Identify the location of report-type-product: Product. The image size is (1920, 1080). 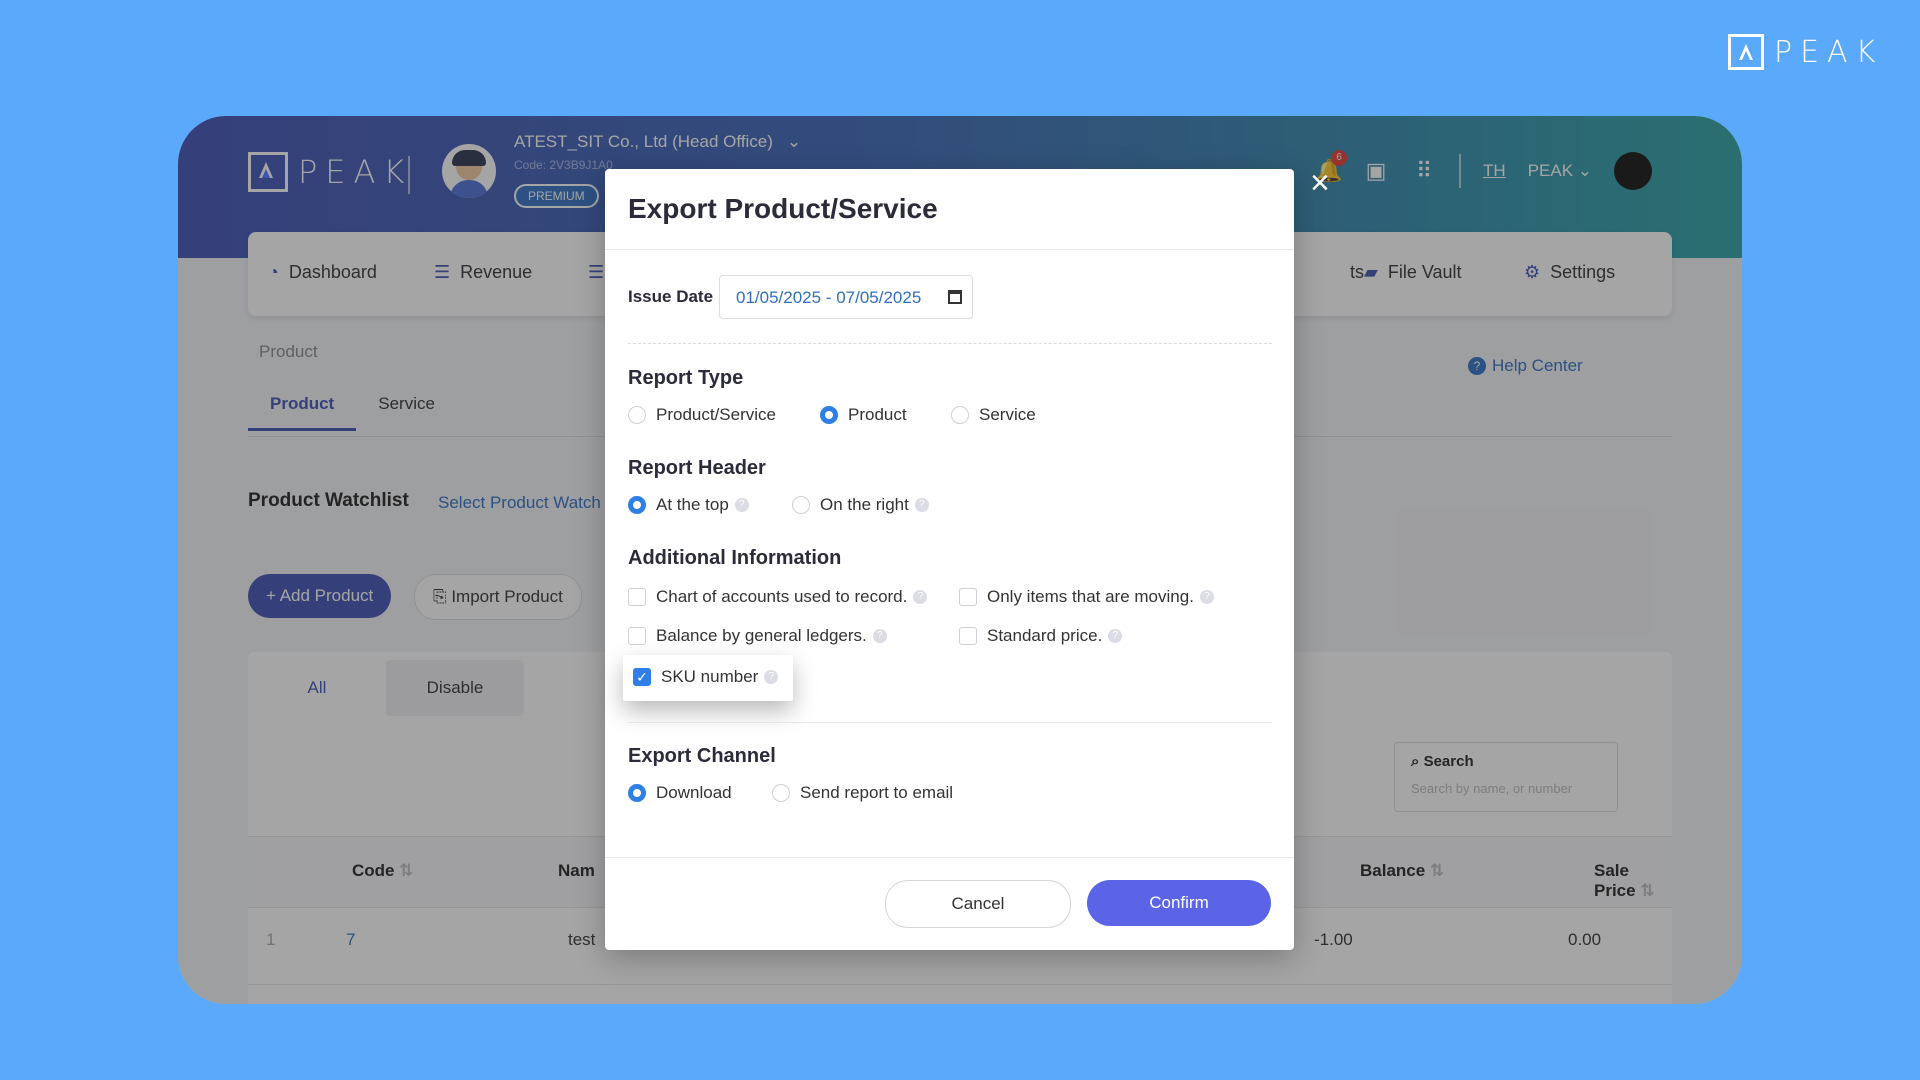
(863, 415).